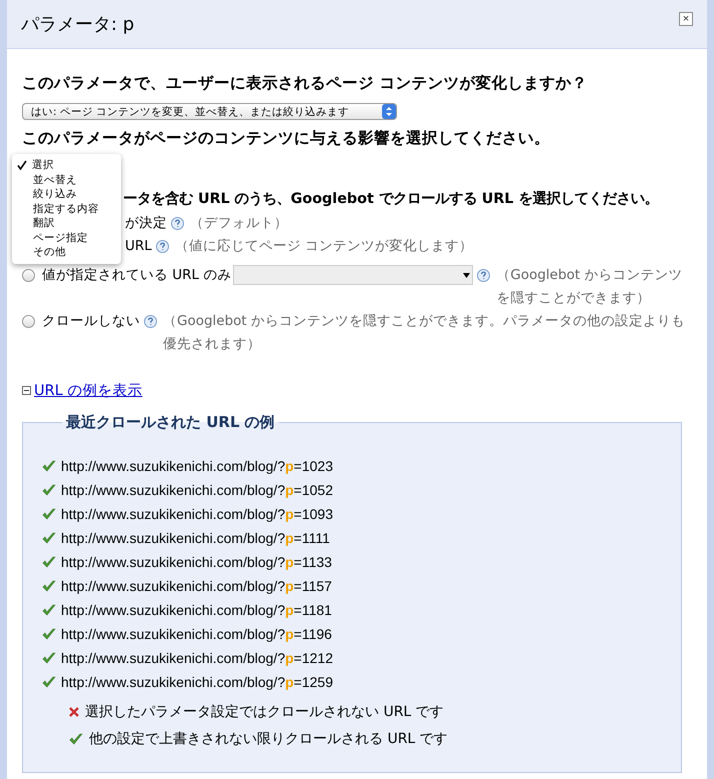 The image size is (714, 779). I want to click on question-text: このパラメータがページのコンテンツに与える影響を選択してください。, so click(286, 138).